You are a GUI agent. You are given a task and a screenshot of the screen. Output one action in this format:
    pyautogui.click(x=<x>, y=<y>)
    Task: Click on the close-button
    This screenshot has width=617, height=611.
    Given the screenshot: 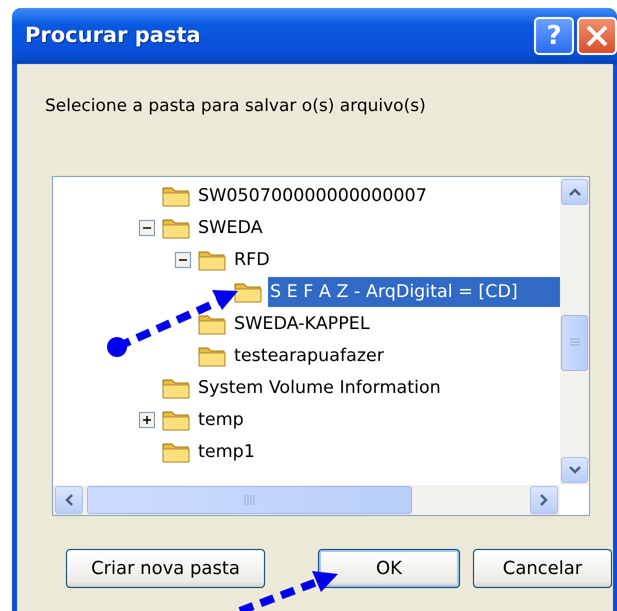 What is the action you would take?
    pyautogui.click(x=597, y=36)
    